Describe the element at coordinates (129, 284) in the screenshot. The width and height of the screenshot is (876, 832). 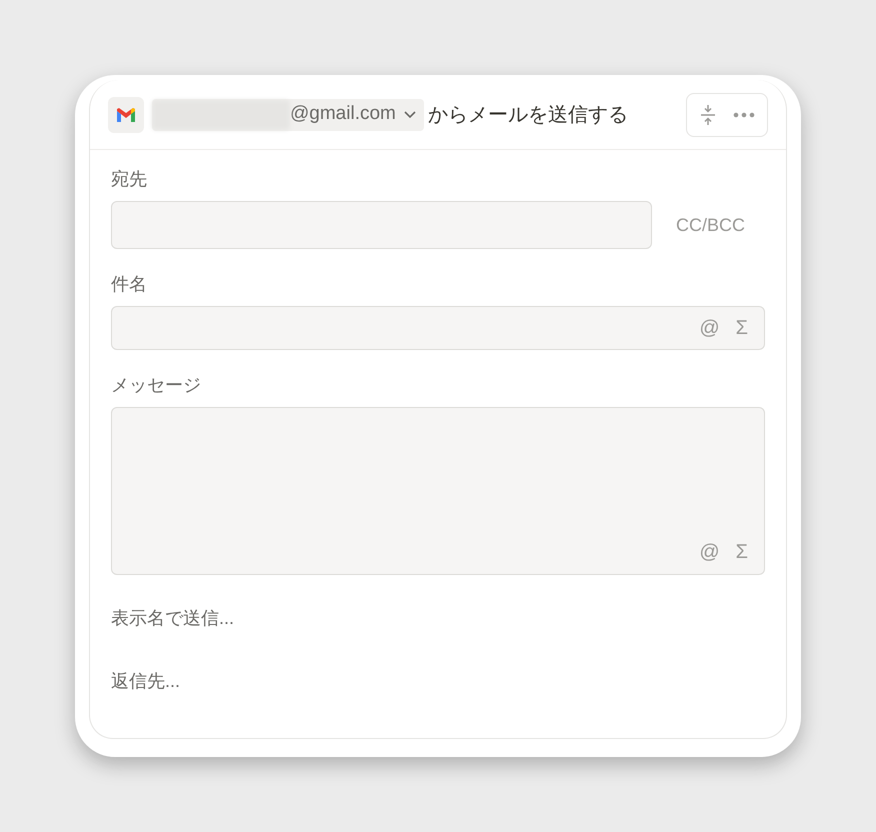
I see `field-label: 件名` at that location.